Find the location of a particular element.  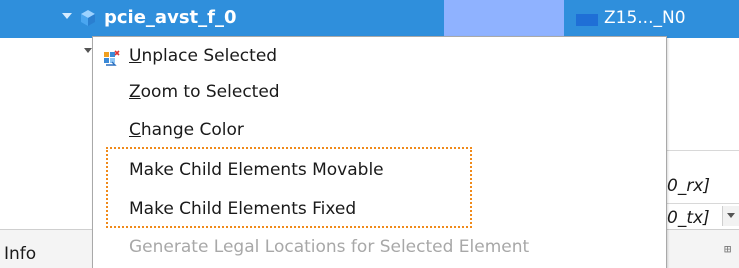

highlight-annotation-box is located at coordinates (289, 187).